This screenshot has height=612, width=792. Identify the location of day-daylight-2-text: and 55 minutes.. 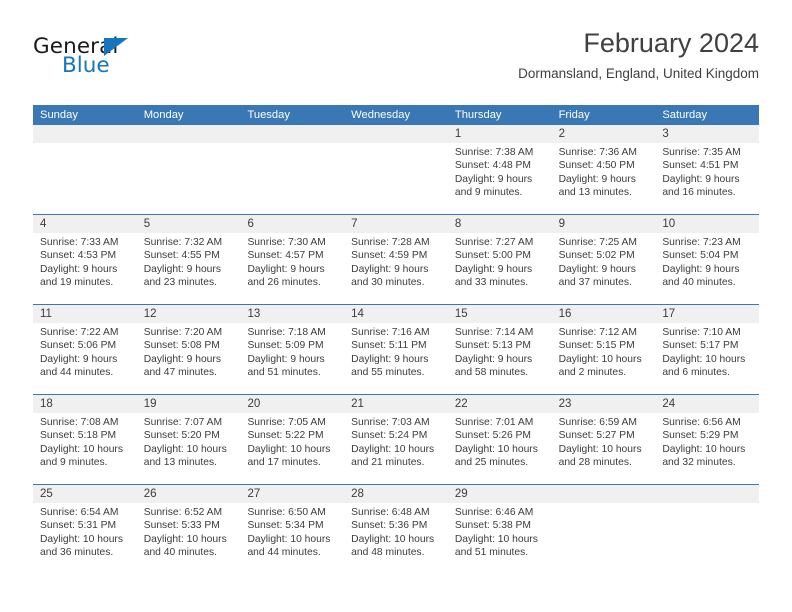
(388, 372).